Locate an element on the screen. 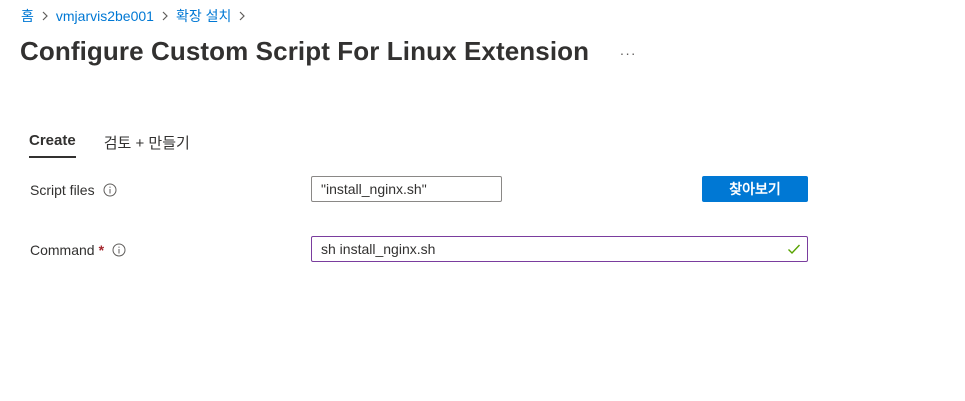 The height and width of the screenshot is (401, 965). checkmark-icon is located at coordinates (794, 251).